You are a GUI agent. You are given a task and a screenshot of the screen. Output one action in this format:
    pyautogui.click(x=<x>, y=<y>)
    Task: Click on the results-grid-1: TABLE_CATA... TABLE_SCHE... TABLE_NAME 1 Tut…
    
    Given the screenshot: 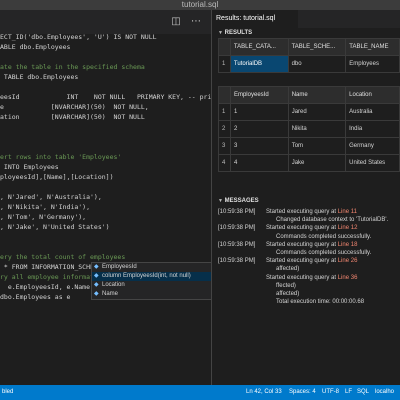 What is the action you would take?
    pyautogui.click(x=309, y=55)
    